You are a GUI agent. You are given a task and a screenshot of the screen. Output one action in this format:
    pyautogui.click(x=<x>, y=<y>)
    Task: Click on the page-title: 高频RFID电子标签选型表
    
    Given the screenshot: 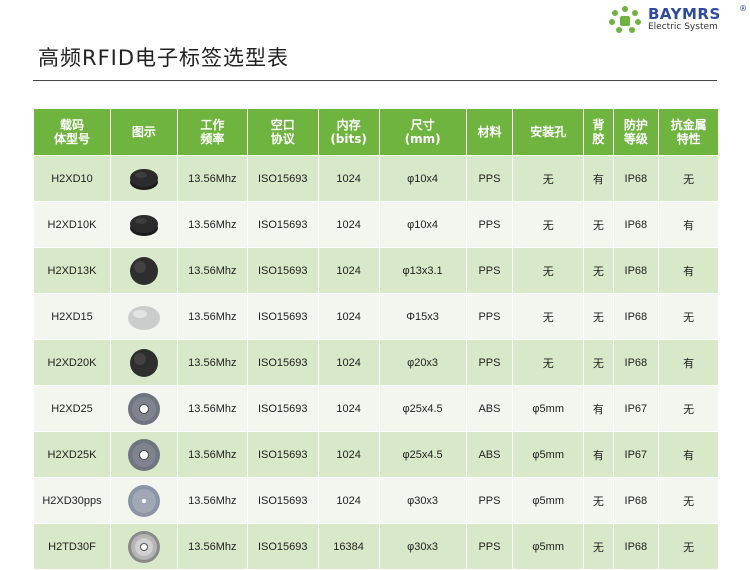 What is the action you would take?
    pyautogui.click(x=164, y=58)
    